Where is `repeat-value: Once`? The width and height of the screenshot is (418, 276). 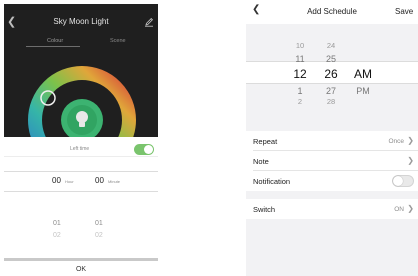 repeat-value: Once is located at coordinates (396, 141).